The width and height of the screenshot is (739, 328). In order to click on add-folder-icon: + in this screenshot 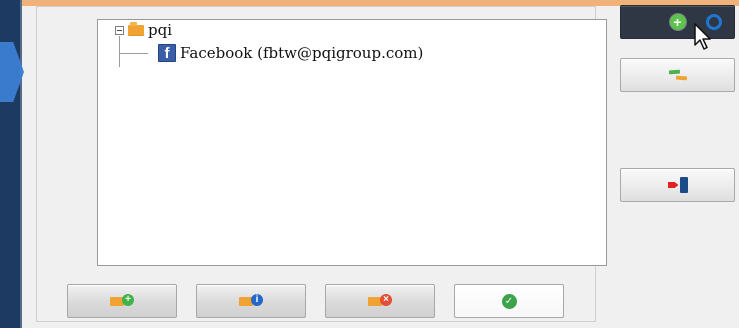, I will do `click(122, 301)`.